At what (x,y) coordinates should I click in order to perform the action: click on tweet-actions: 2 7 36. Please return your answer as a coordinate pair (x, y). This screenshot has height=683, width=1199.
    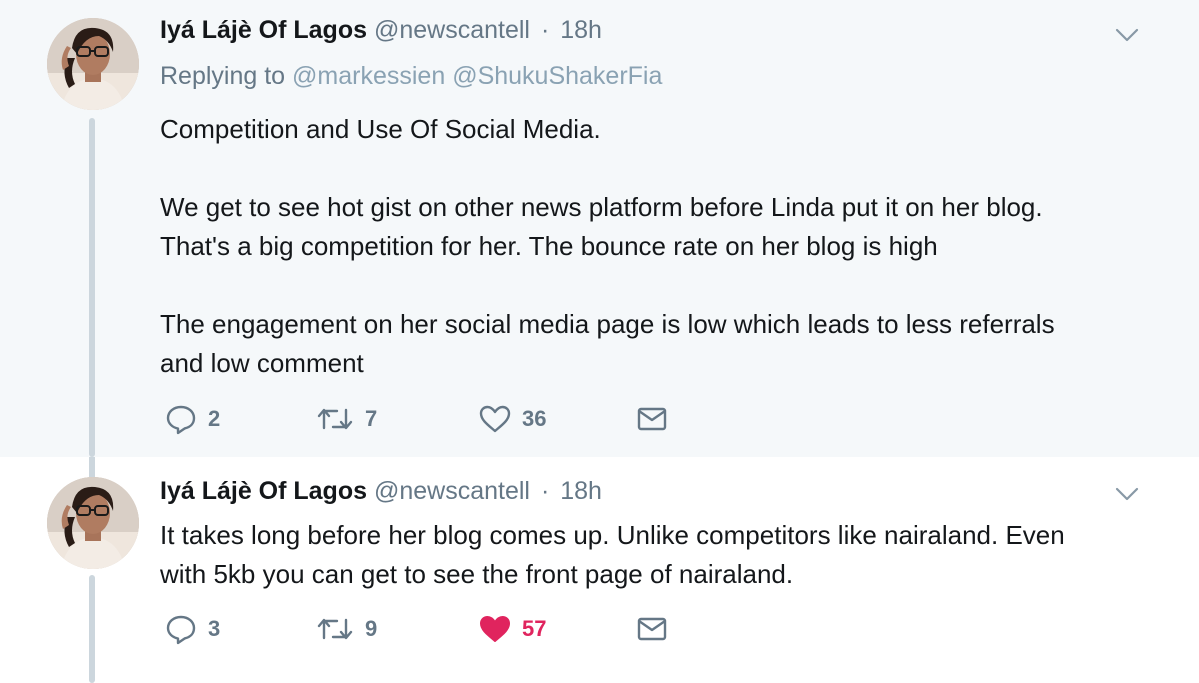
    Looking at the image, I should click on (440, 419).